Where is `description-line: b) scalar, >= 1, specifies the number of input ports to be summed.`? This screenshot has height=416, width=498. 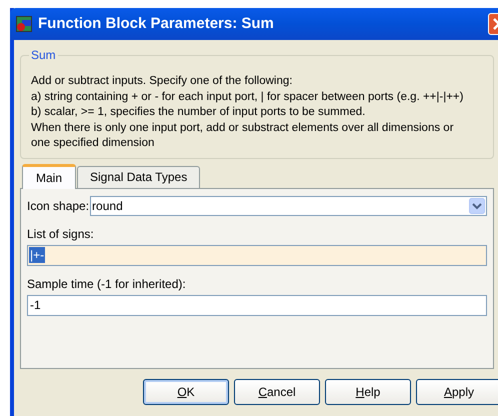 description-line: b) scalar, >= 1, specifies the number of input ports to be summed. is located at coordinates (198, 112).